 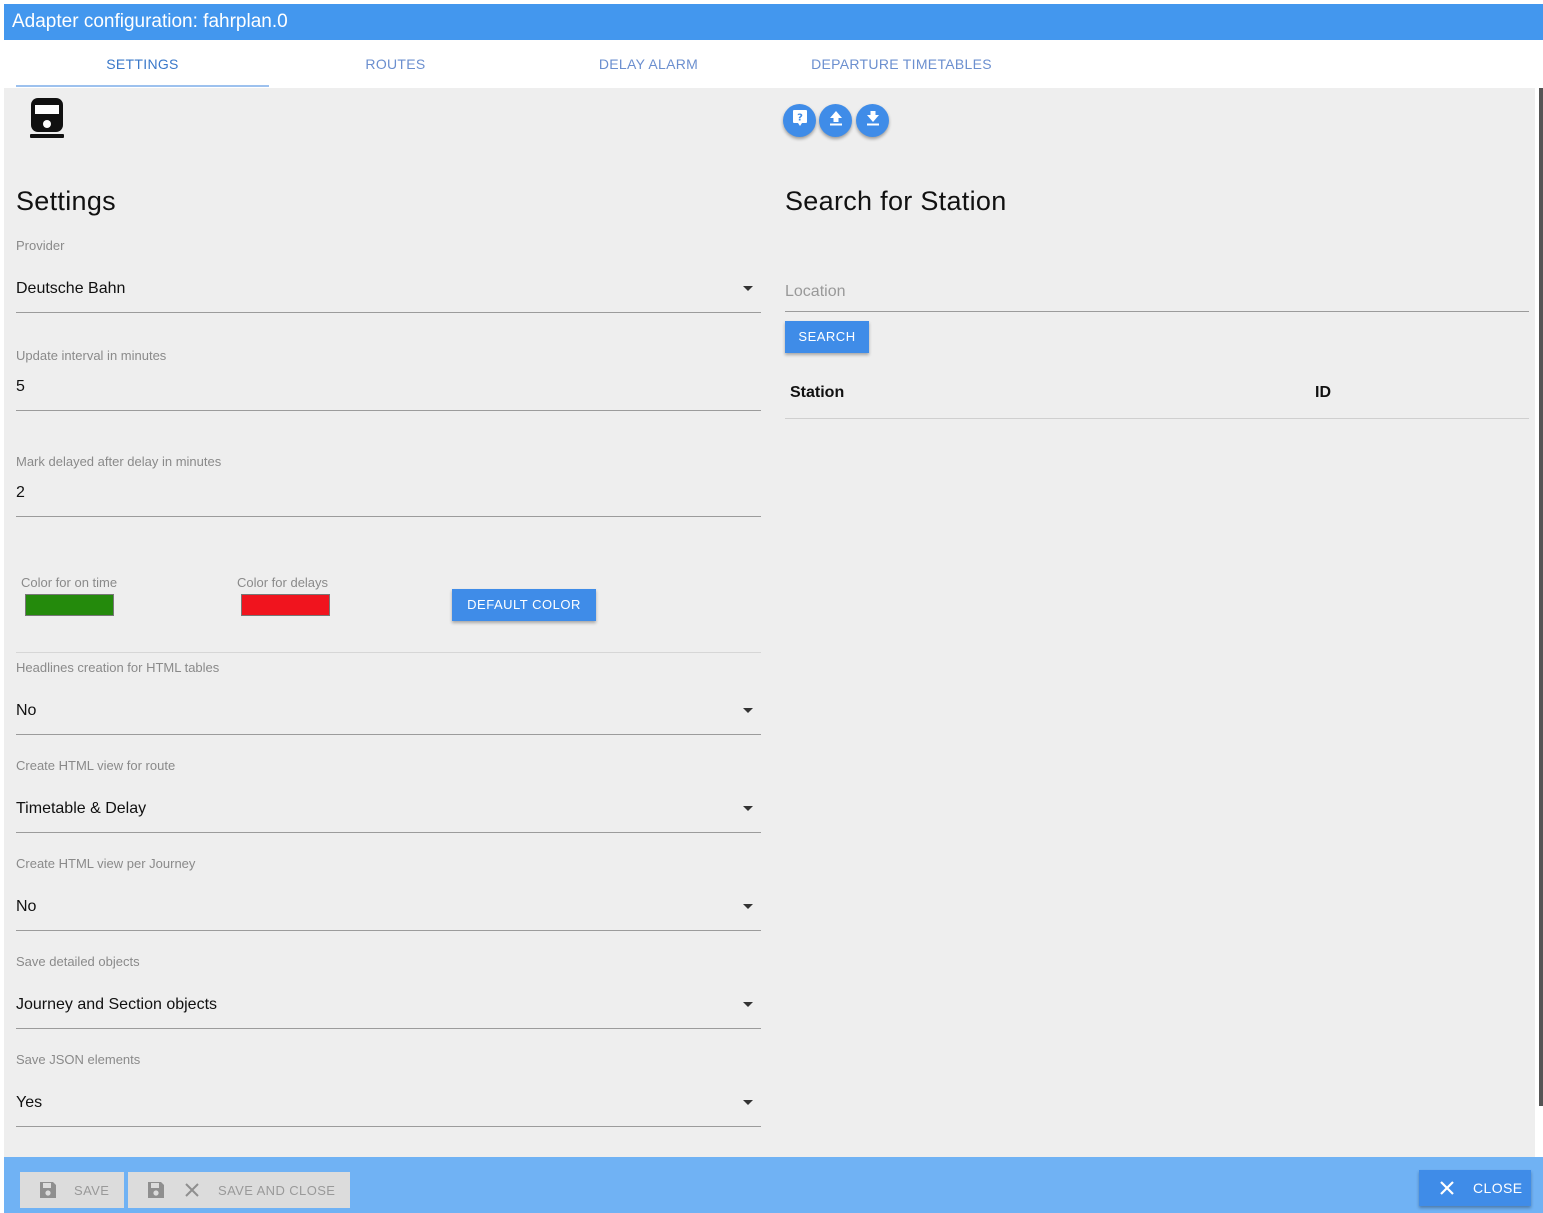 I want to click on provider-label: Provider, so click(x=40, y=245).